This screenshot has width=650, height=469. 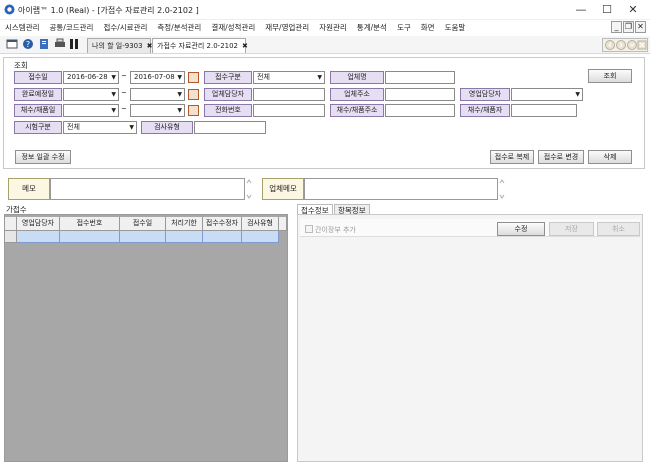 I want to click on column-header-filler, so click(x=283, y=224).